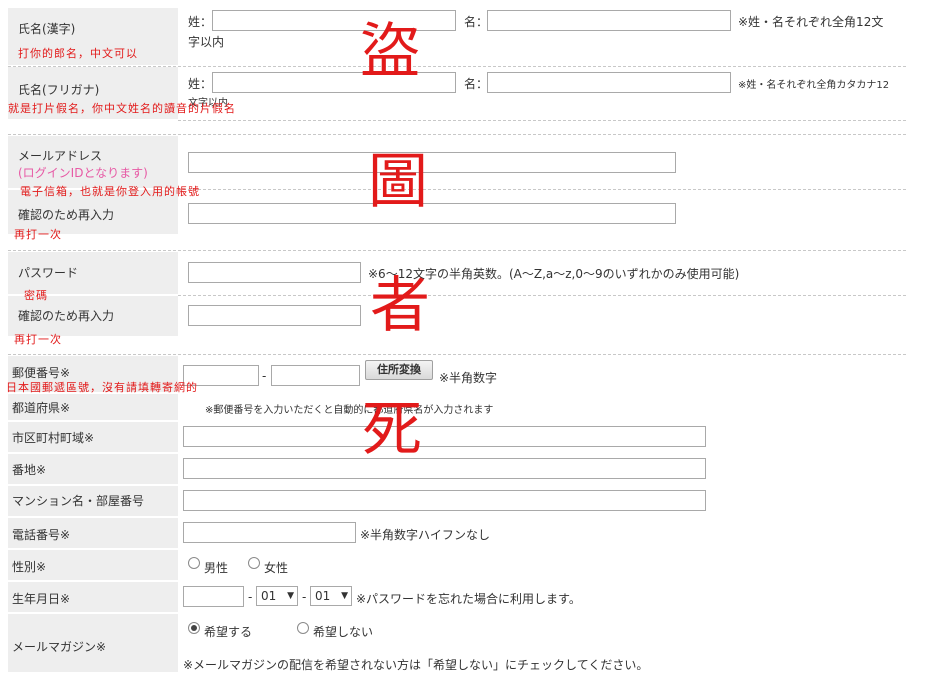 Image resolution: width=932 pixels, height=673 pixels. What do you see at coordinates (609, 20) in the screenshot?
I see `name-kanji-mei-input` at bounding box center [609, 20].